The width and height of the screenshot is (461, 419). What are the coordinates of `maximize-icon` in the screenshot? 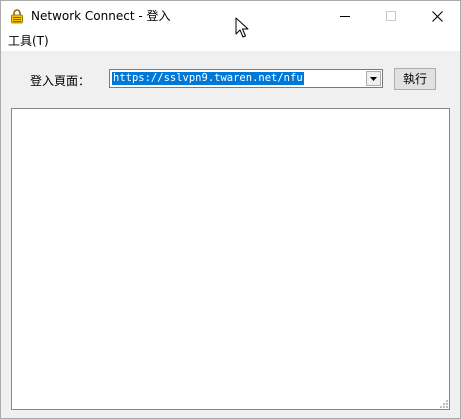 It's located at (391, 16).